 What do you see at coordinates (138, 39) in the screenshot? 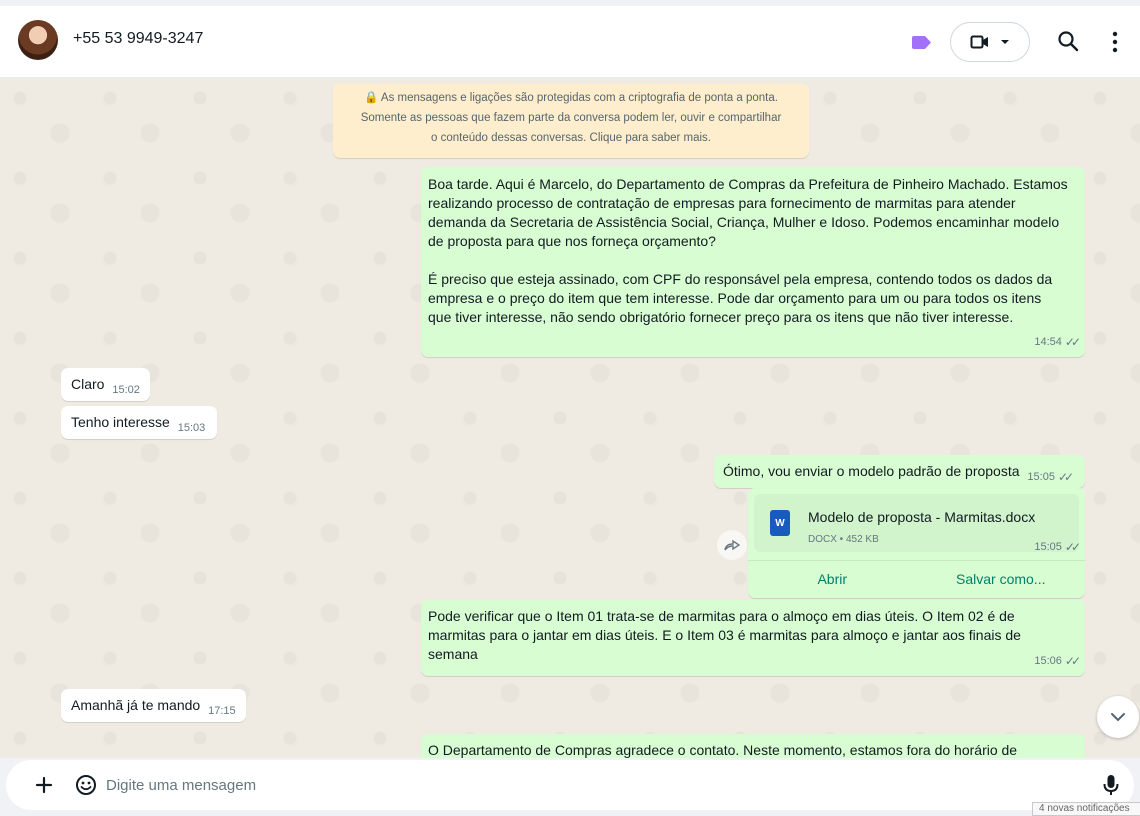
I see `contact-name: +55 53 9949-3247` at bounding box center [138, 39].